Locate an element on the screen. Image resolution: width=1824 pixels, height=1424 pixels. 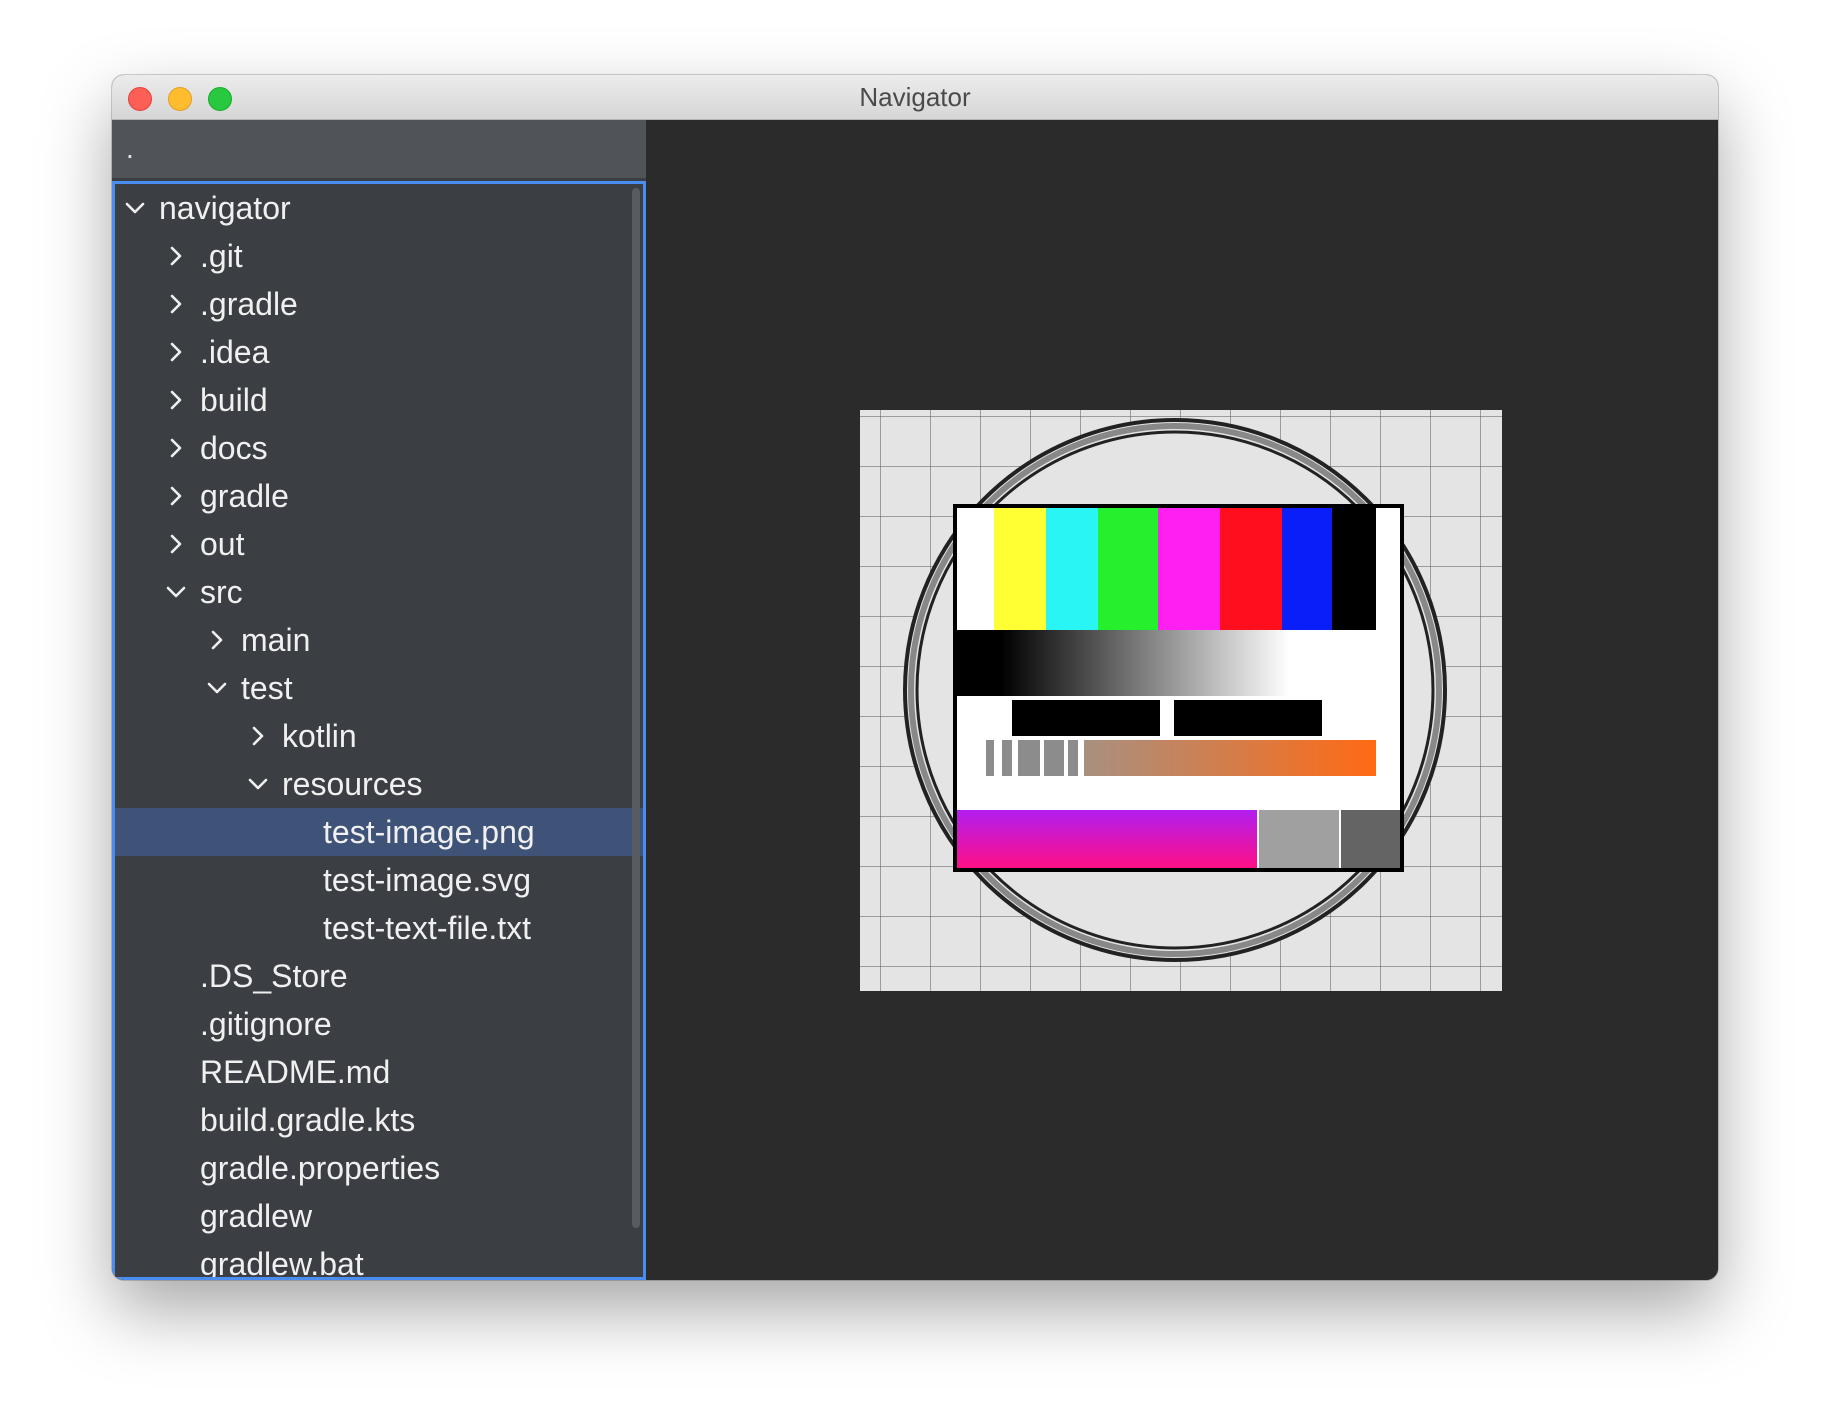
tree-row: gradlew is located at coordinates (379, 1216).